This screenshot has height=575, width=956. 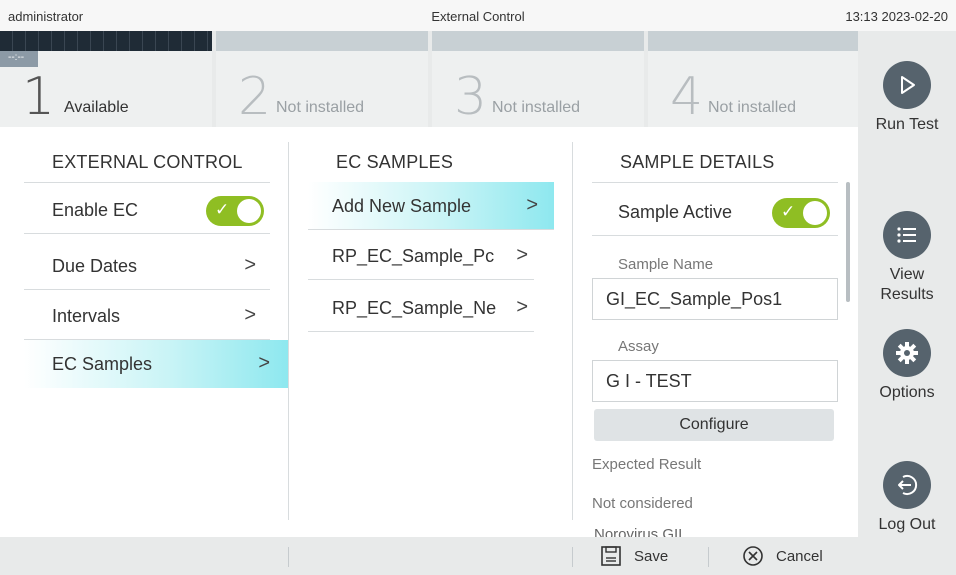 I want to click on add-new-sample-label: Add New Sample, so click(x=402, y=206).